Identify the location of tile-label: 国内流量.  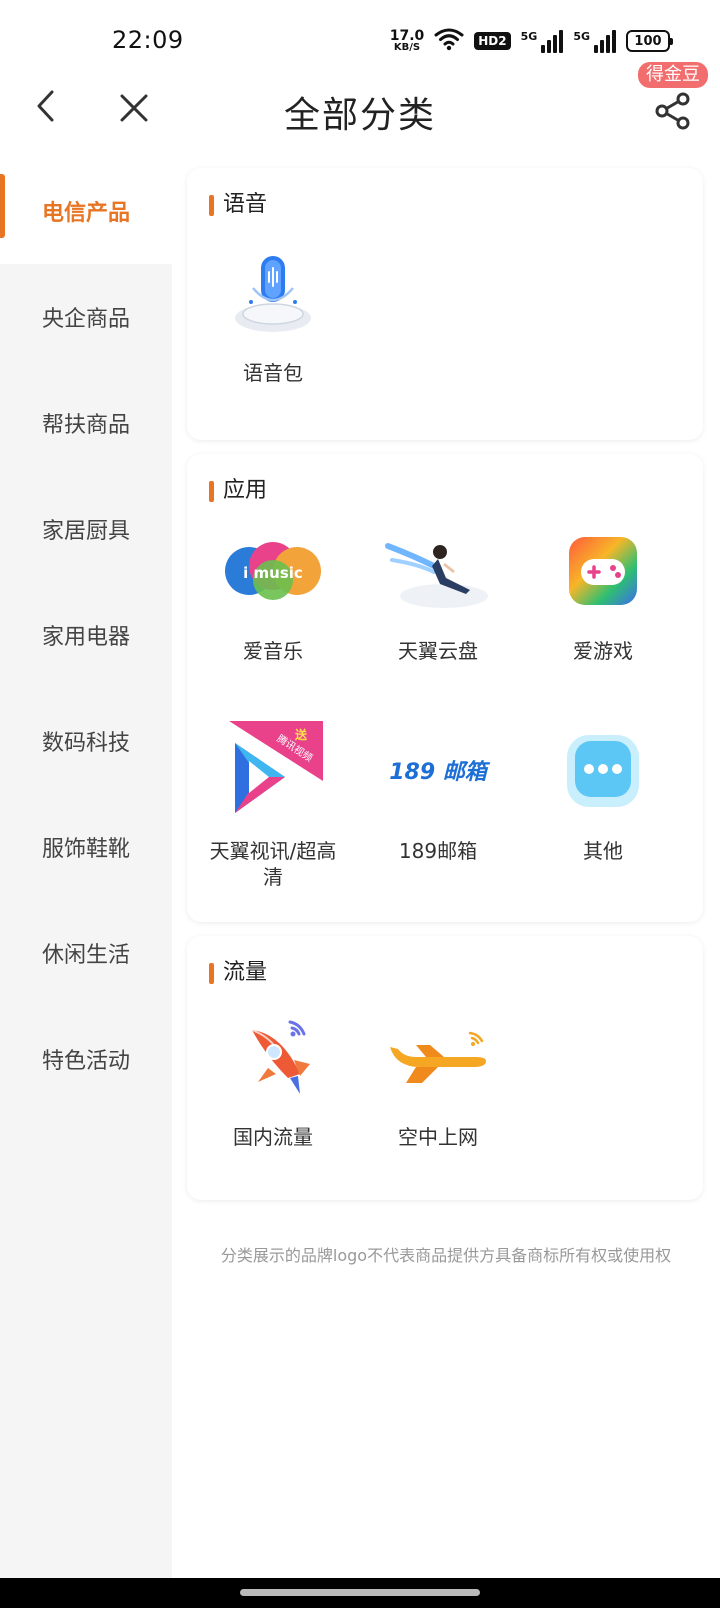
(273, 1137).